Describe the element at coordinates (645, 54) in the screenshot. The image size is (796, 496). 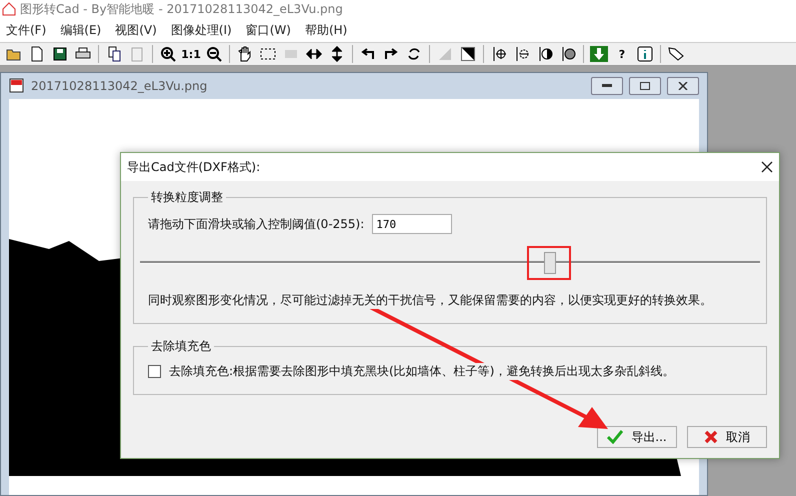
I see `info-icon` at that location.